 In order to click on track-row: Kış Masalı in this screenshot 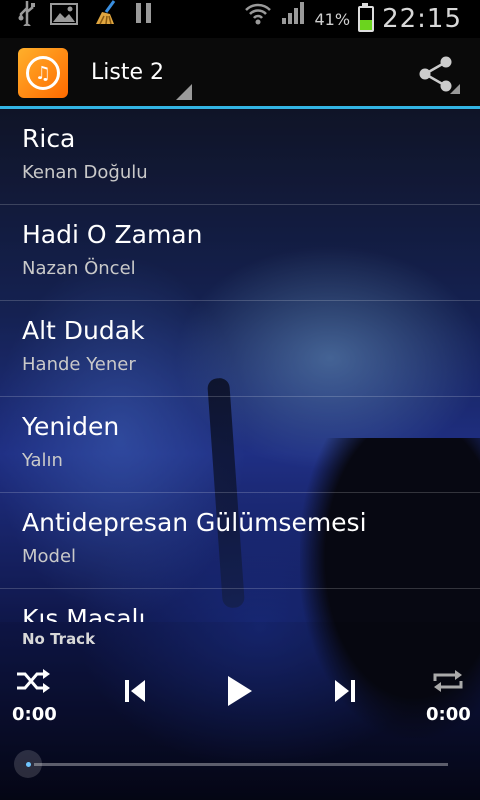, I will do `click(240, 605)`.